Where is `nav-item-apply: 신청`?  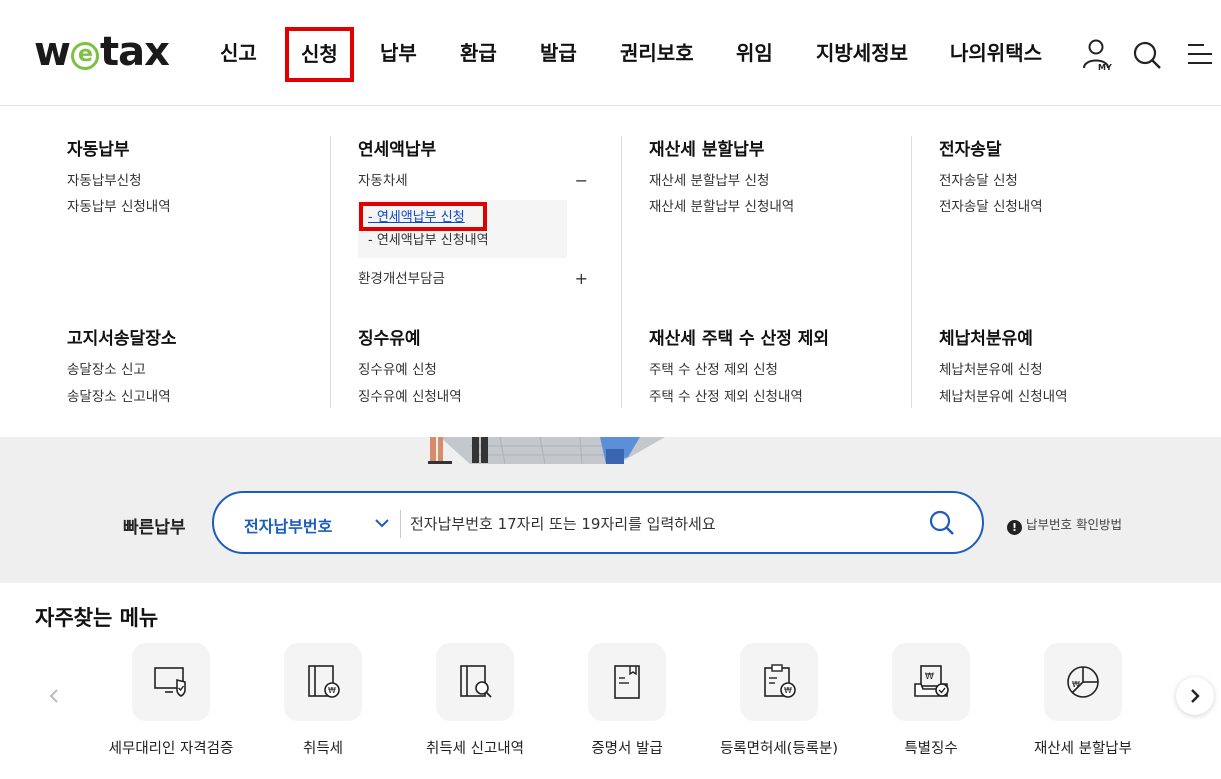
nav-item-apply: 신청 is located at coordinates (319, 54).